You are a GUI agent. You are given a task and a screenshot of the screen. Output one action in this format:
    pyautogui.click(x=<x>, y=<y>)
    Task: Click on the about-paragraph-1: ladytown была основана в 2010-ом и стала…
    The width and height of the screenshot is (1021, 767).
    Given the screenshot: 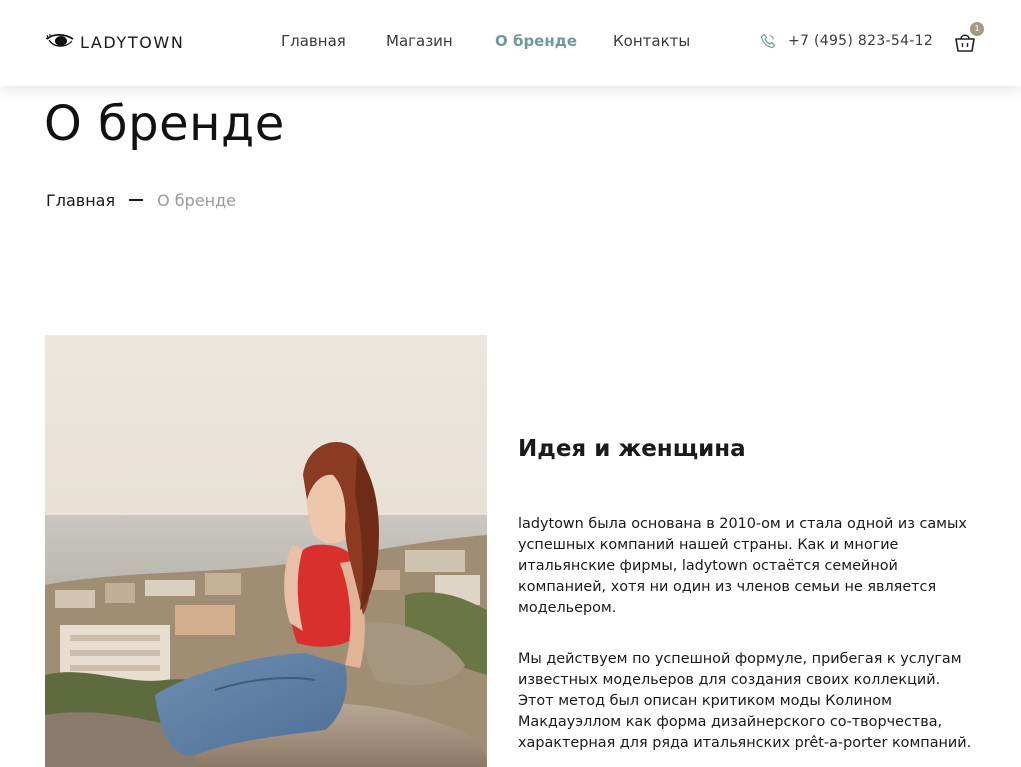 What is the action you would take?
    pyautogui.click(x=742, y=566)
    